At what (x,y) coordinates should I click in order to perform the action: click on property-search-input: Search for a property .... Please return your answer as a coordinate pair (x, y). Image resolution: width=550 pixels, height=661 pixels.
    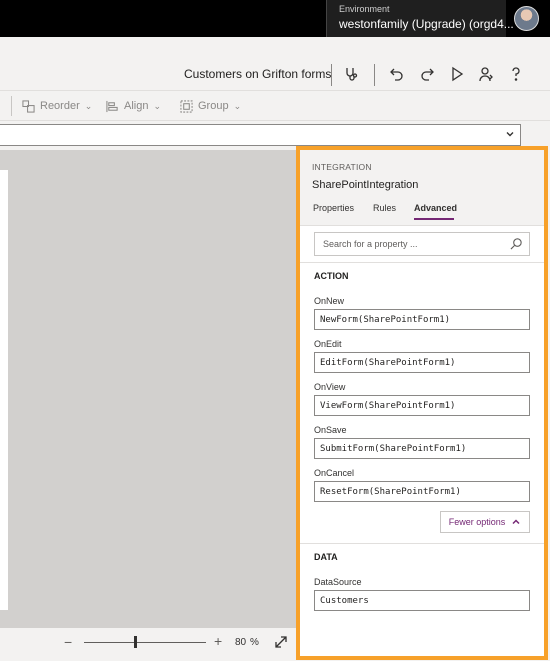
    Looking at the image, I should click on (422, 244).